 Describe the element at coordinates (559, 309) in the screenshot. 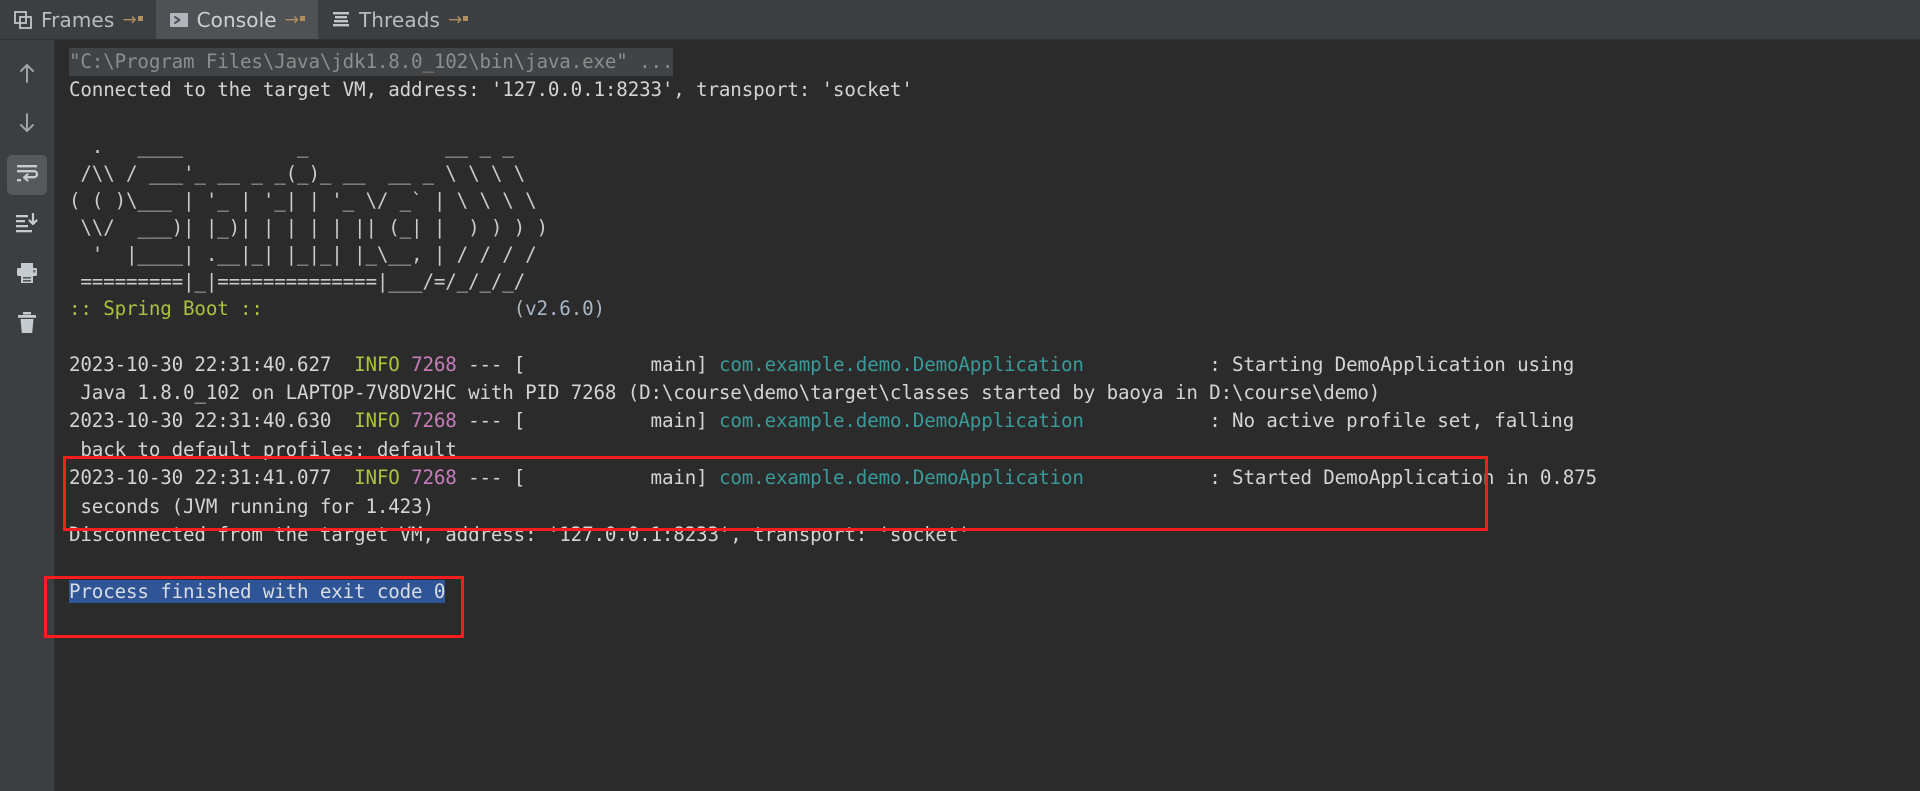

I see `spring-boot-version: (v2.6.0)` at that location.